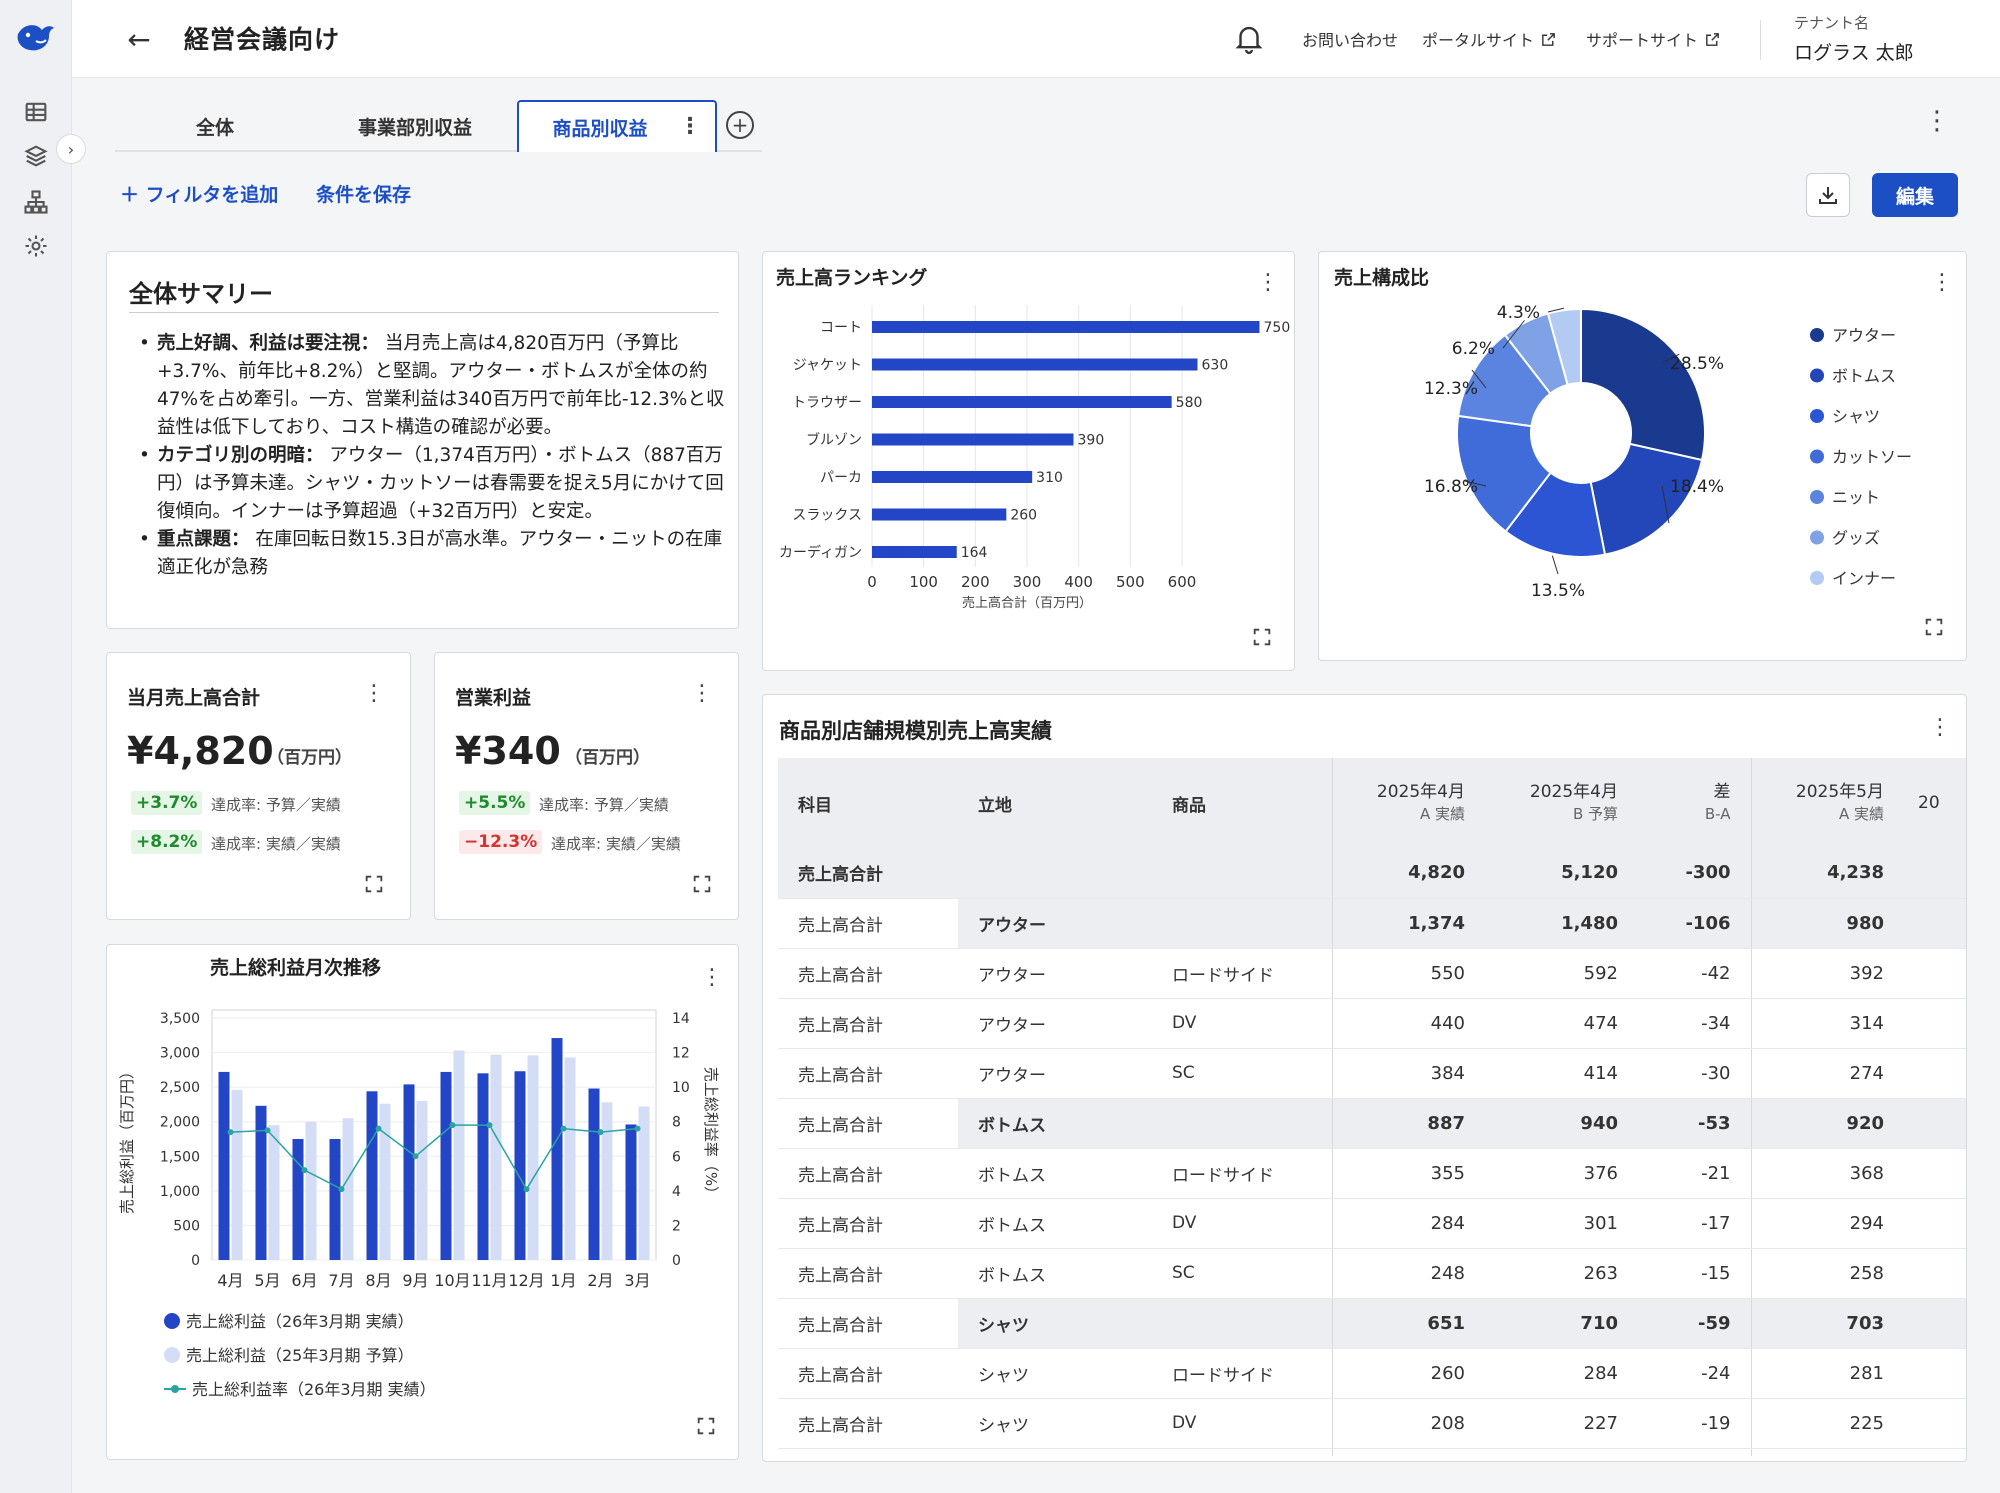 This screenshot has width=2000, height=1493. What do you see at coordinates (1935, 803) in the screenshot?
I see `column-header: 20` at bounding box center [1935, 803].